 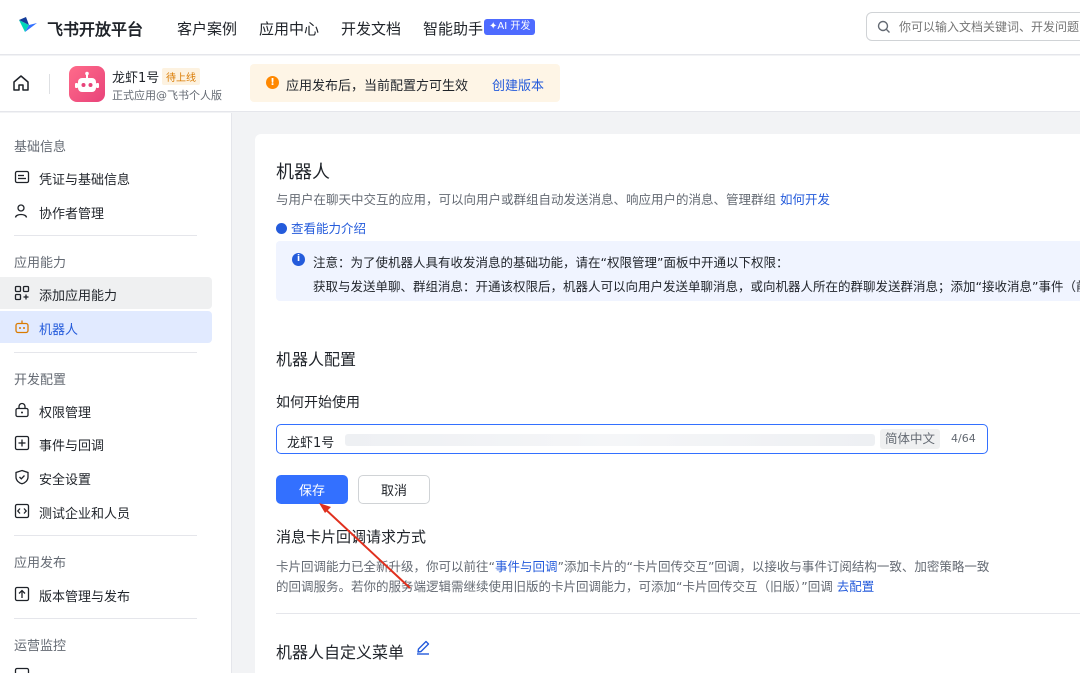 I want to click on how-to-develop-link: 如何开发, so click(x=805, y=199).